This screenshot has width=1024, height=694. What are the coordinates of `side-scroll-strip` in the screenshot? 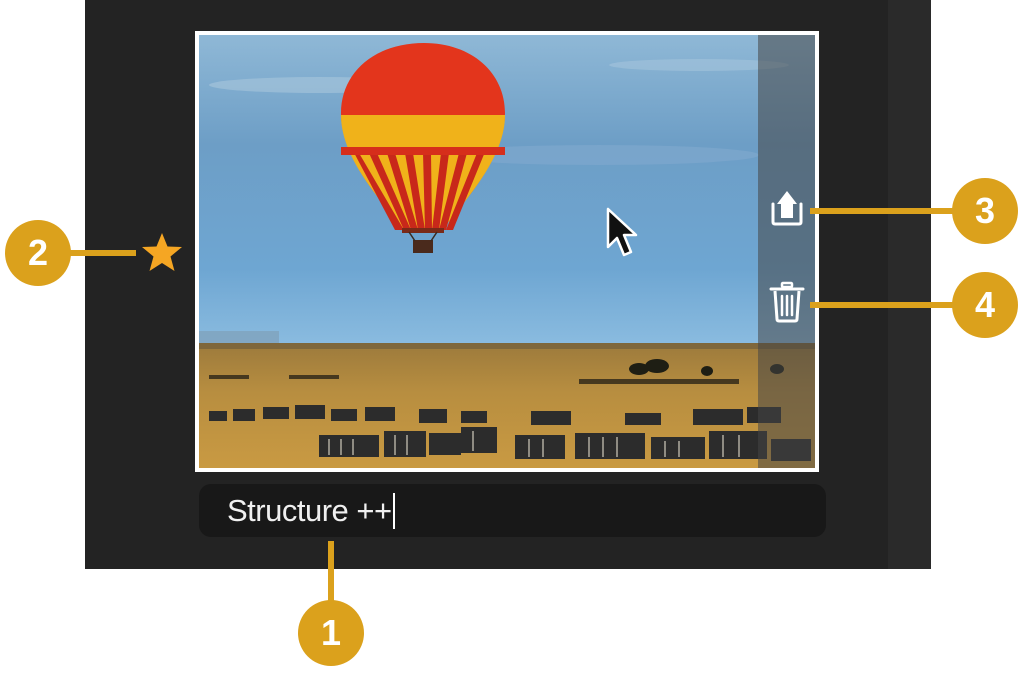 It's located at (909, 284).